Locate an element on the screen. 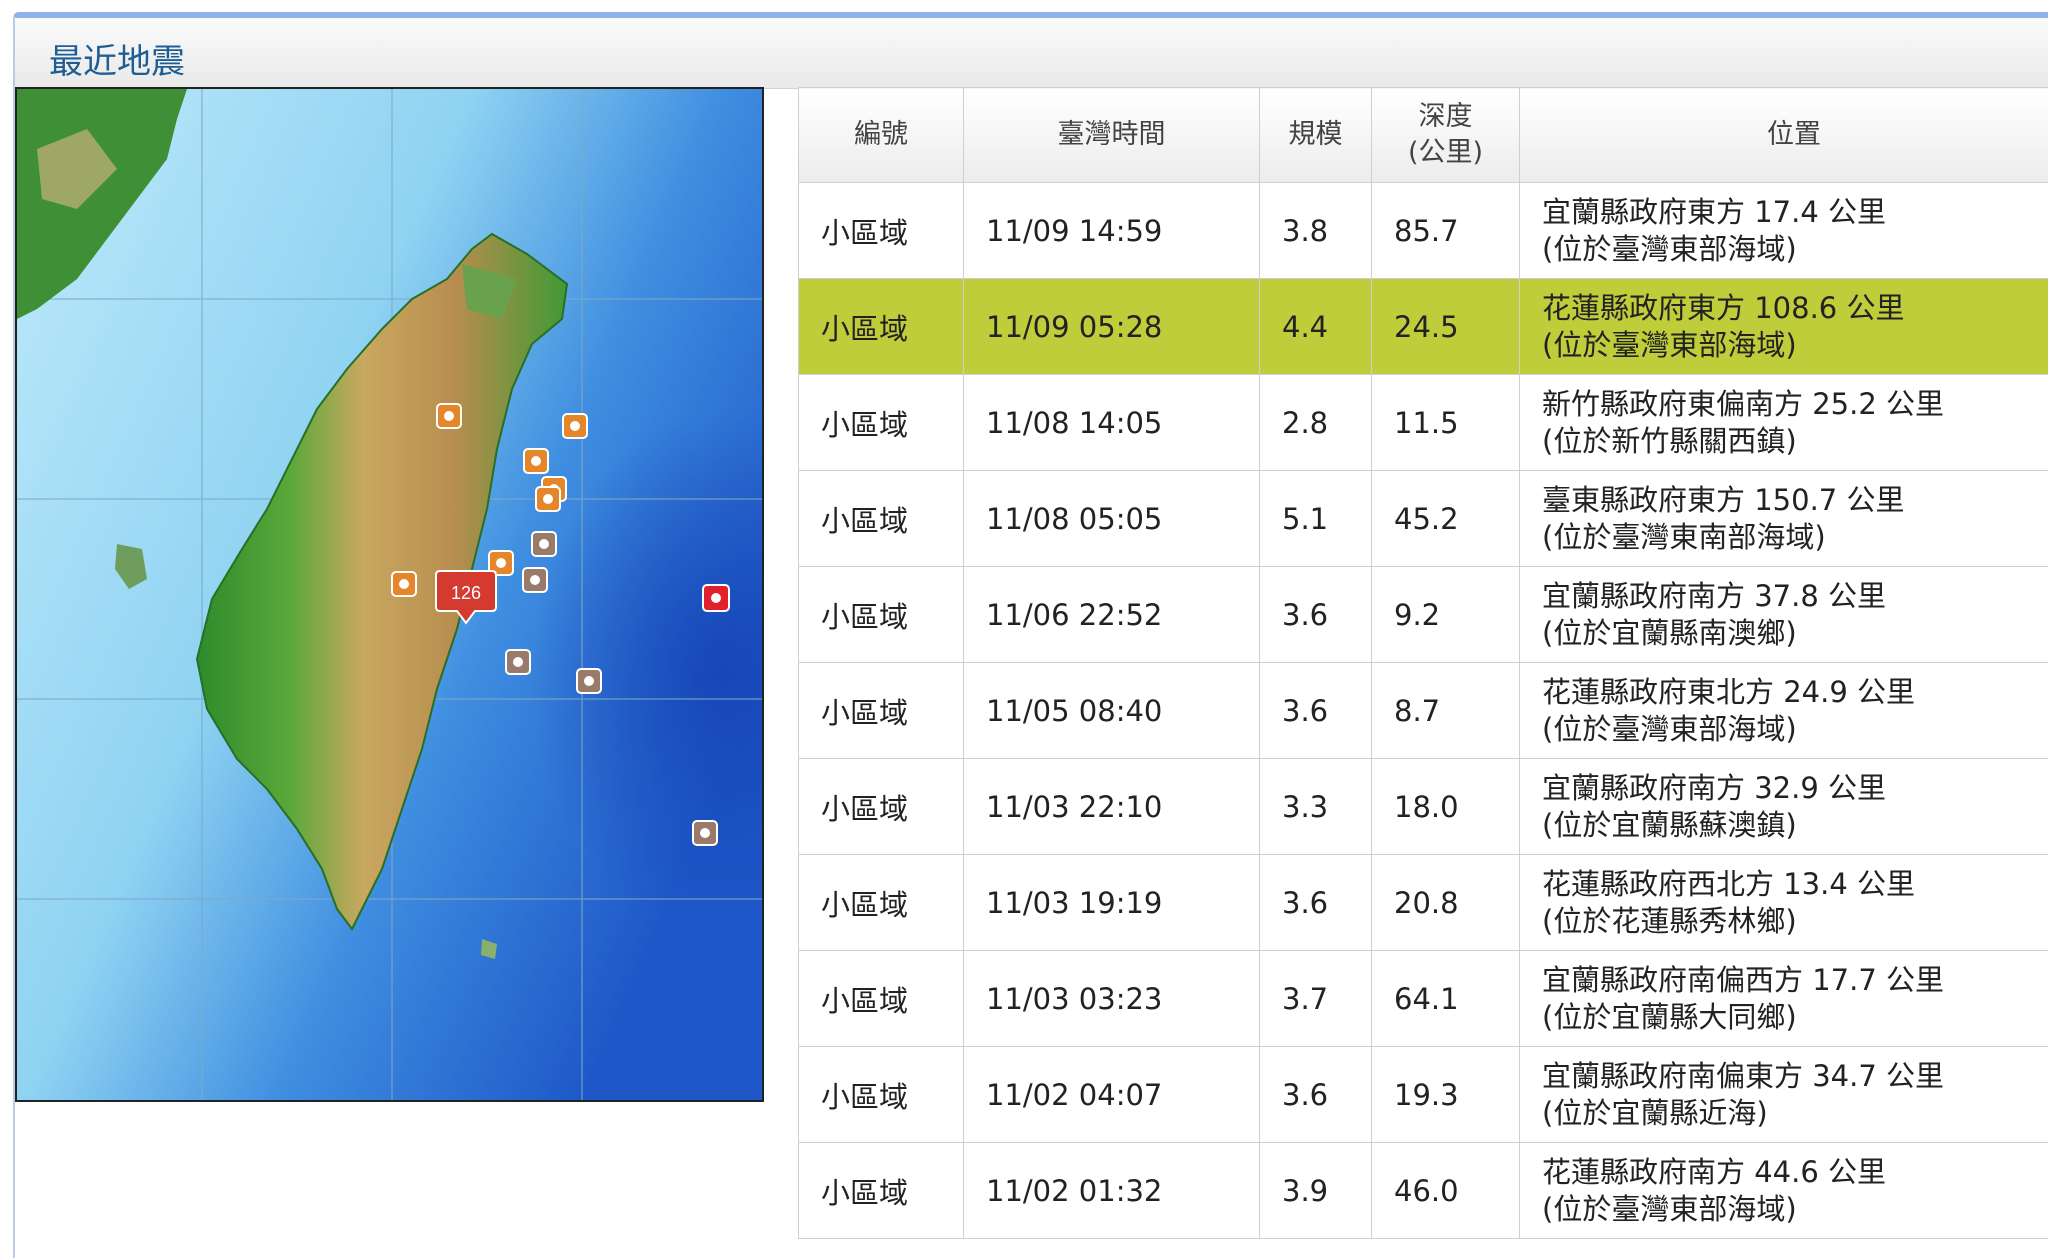 This screenshot has height=1258, width=2048. location-description: 宜蘭縣政府東方 17.4 公里 is located at coordinates (1795, 212).